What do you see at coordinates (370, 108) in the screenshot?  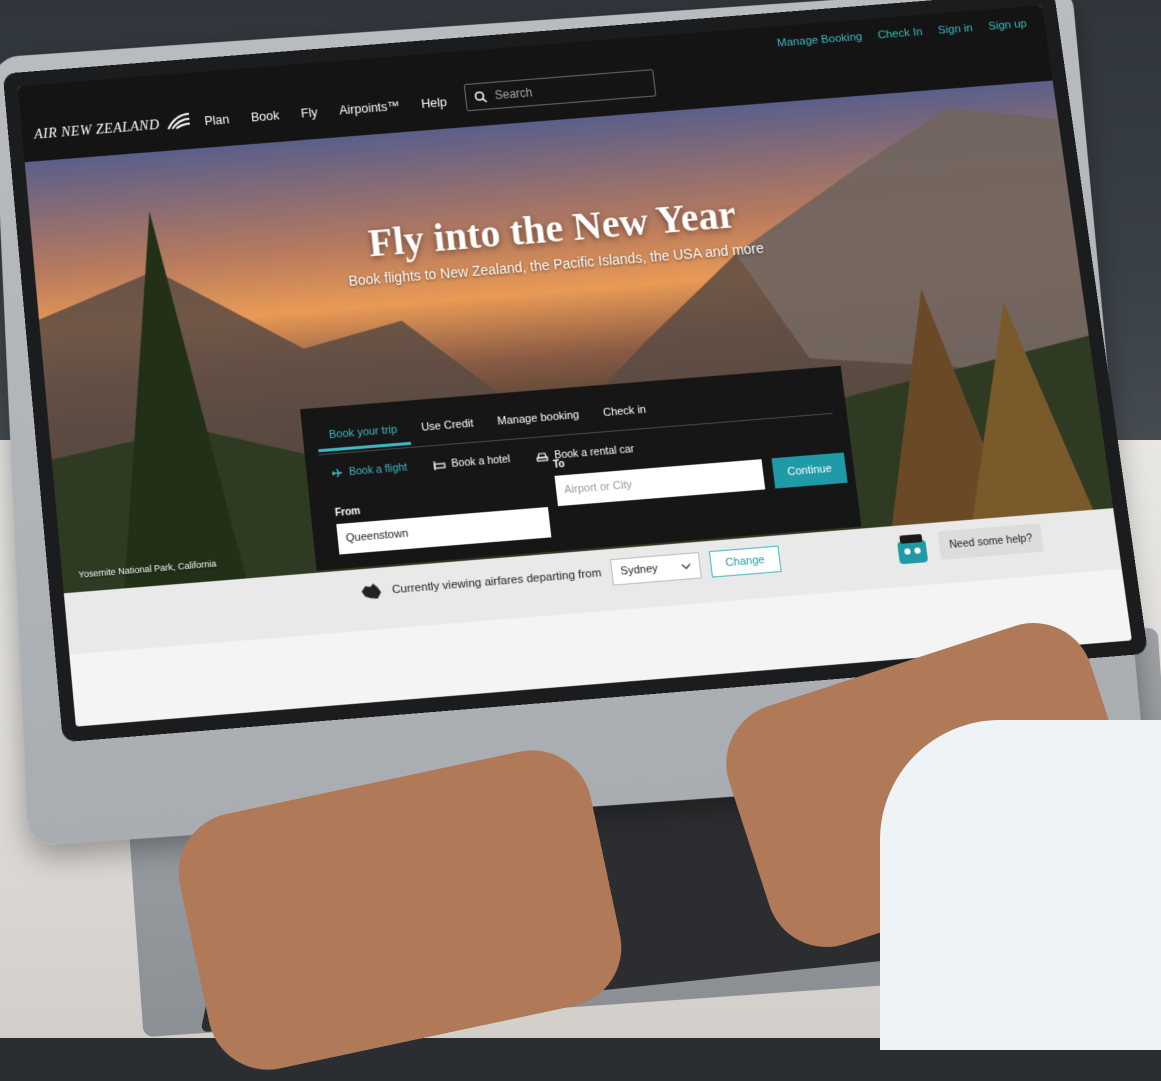 I see `nav-airpoints: Airpoints™` at bounding box center [370, 108].